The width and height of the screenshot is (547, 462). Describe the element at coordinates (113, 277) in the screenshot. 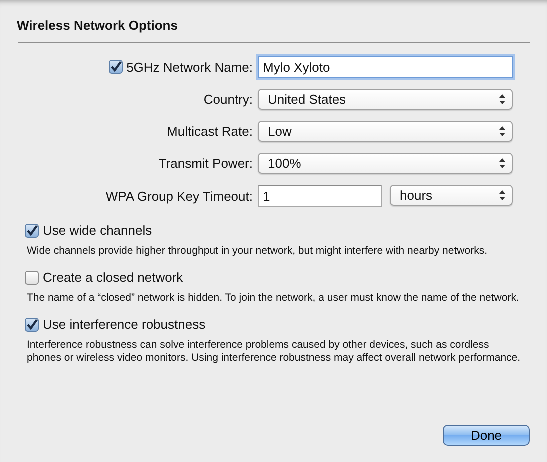

I see `option-label: Create a closed network` at that location.